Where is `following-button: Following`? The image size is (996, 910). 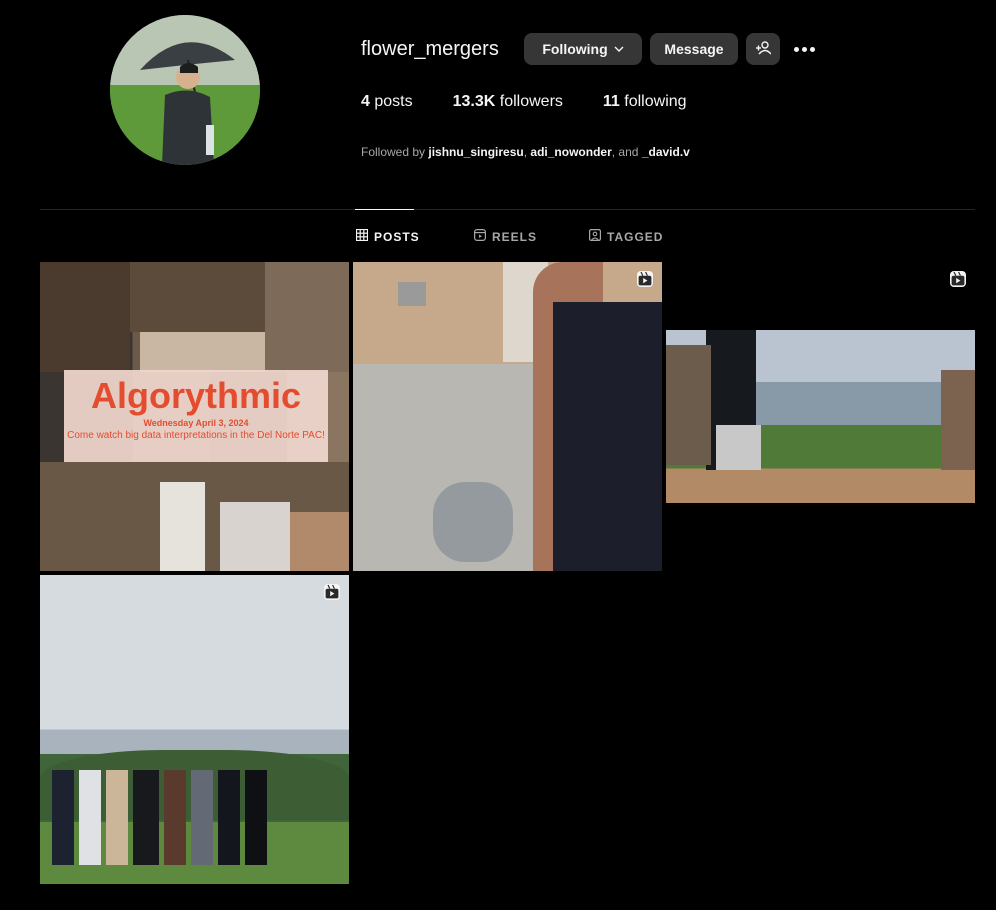
following-button: Following is located at coordinates (583, 49).